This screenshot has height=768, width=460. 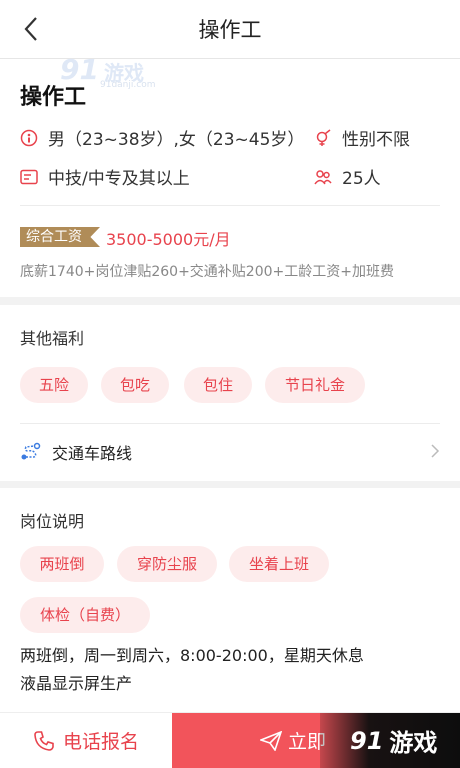 What do you see at coordinates (119, 179) in the screenshot?
I see `education-text: 中技/中专及其以上` at bounding box center [119, 179].